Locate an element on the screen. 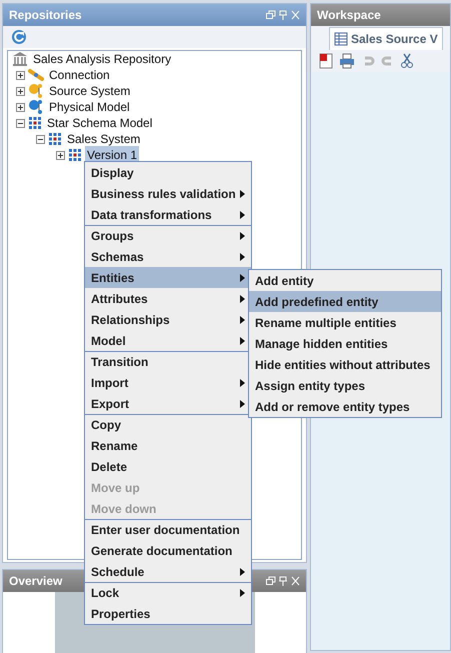 The height and width of the screenshot is (653, 451). menu-item: Rename is located at coordinates (168, 445).